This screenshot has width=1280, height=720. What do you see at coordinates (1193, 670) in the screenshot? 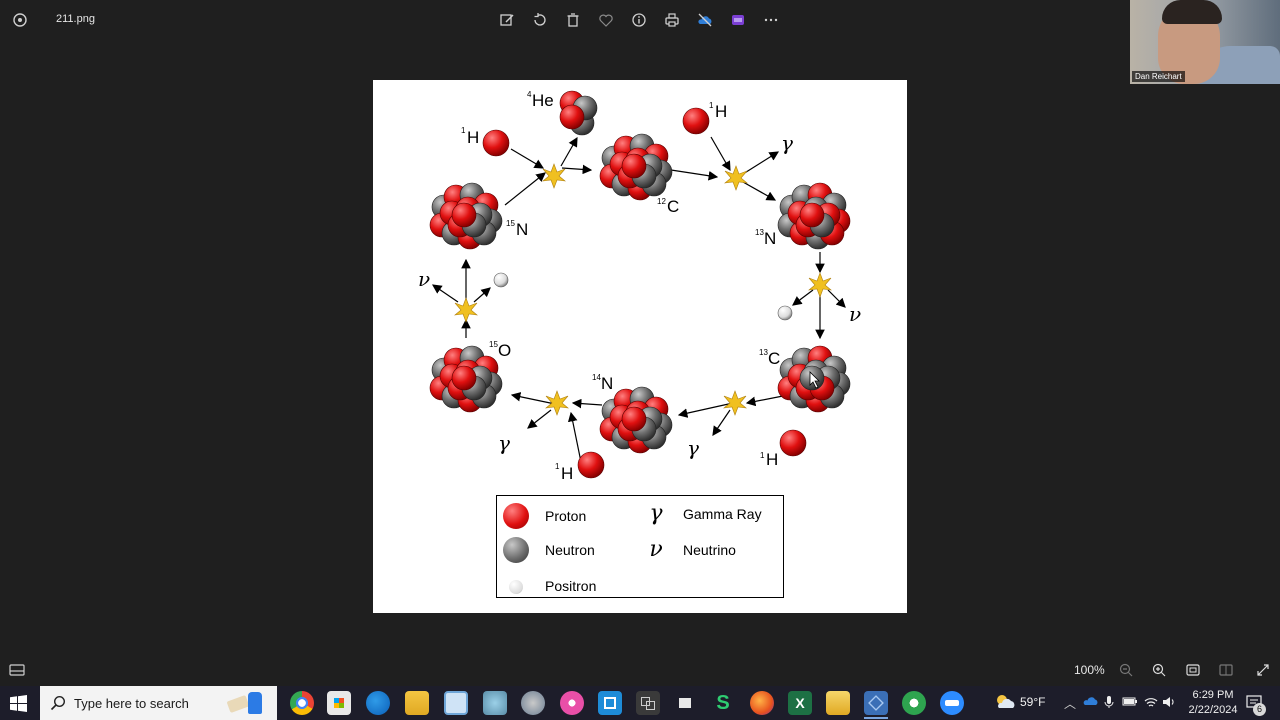
I see `fit-to-window-icon` at bounding box center [1193, 670].